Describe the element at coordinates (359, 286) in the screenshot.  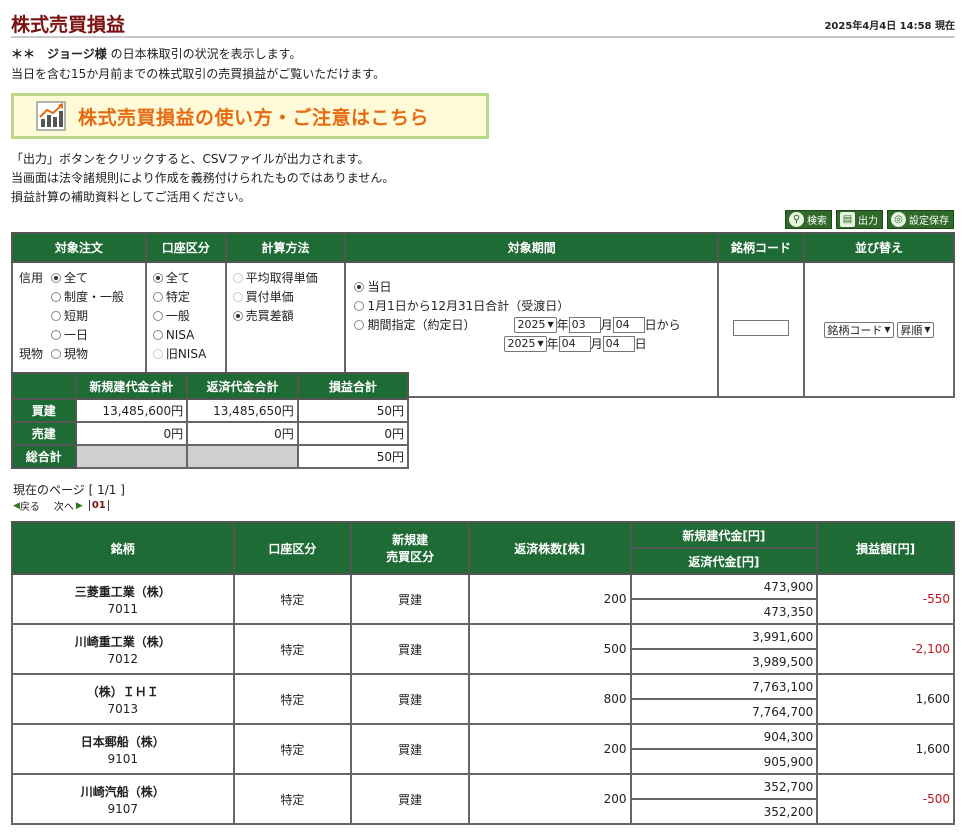
I see `period-radio-today` at that location.